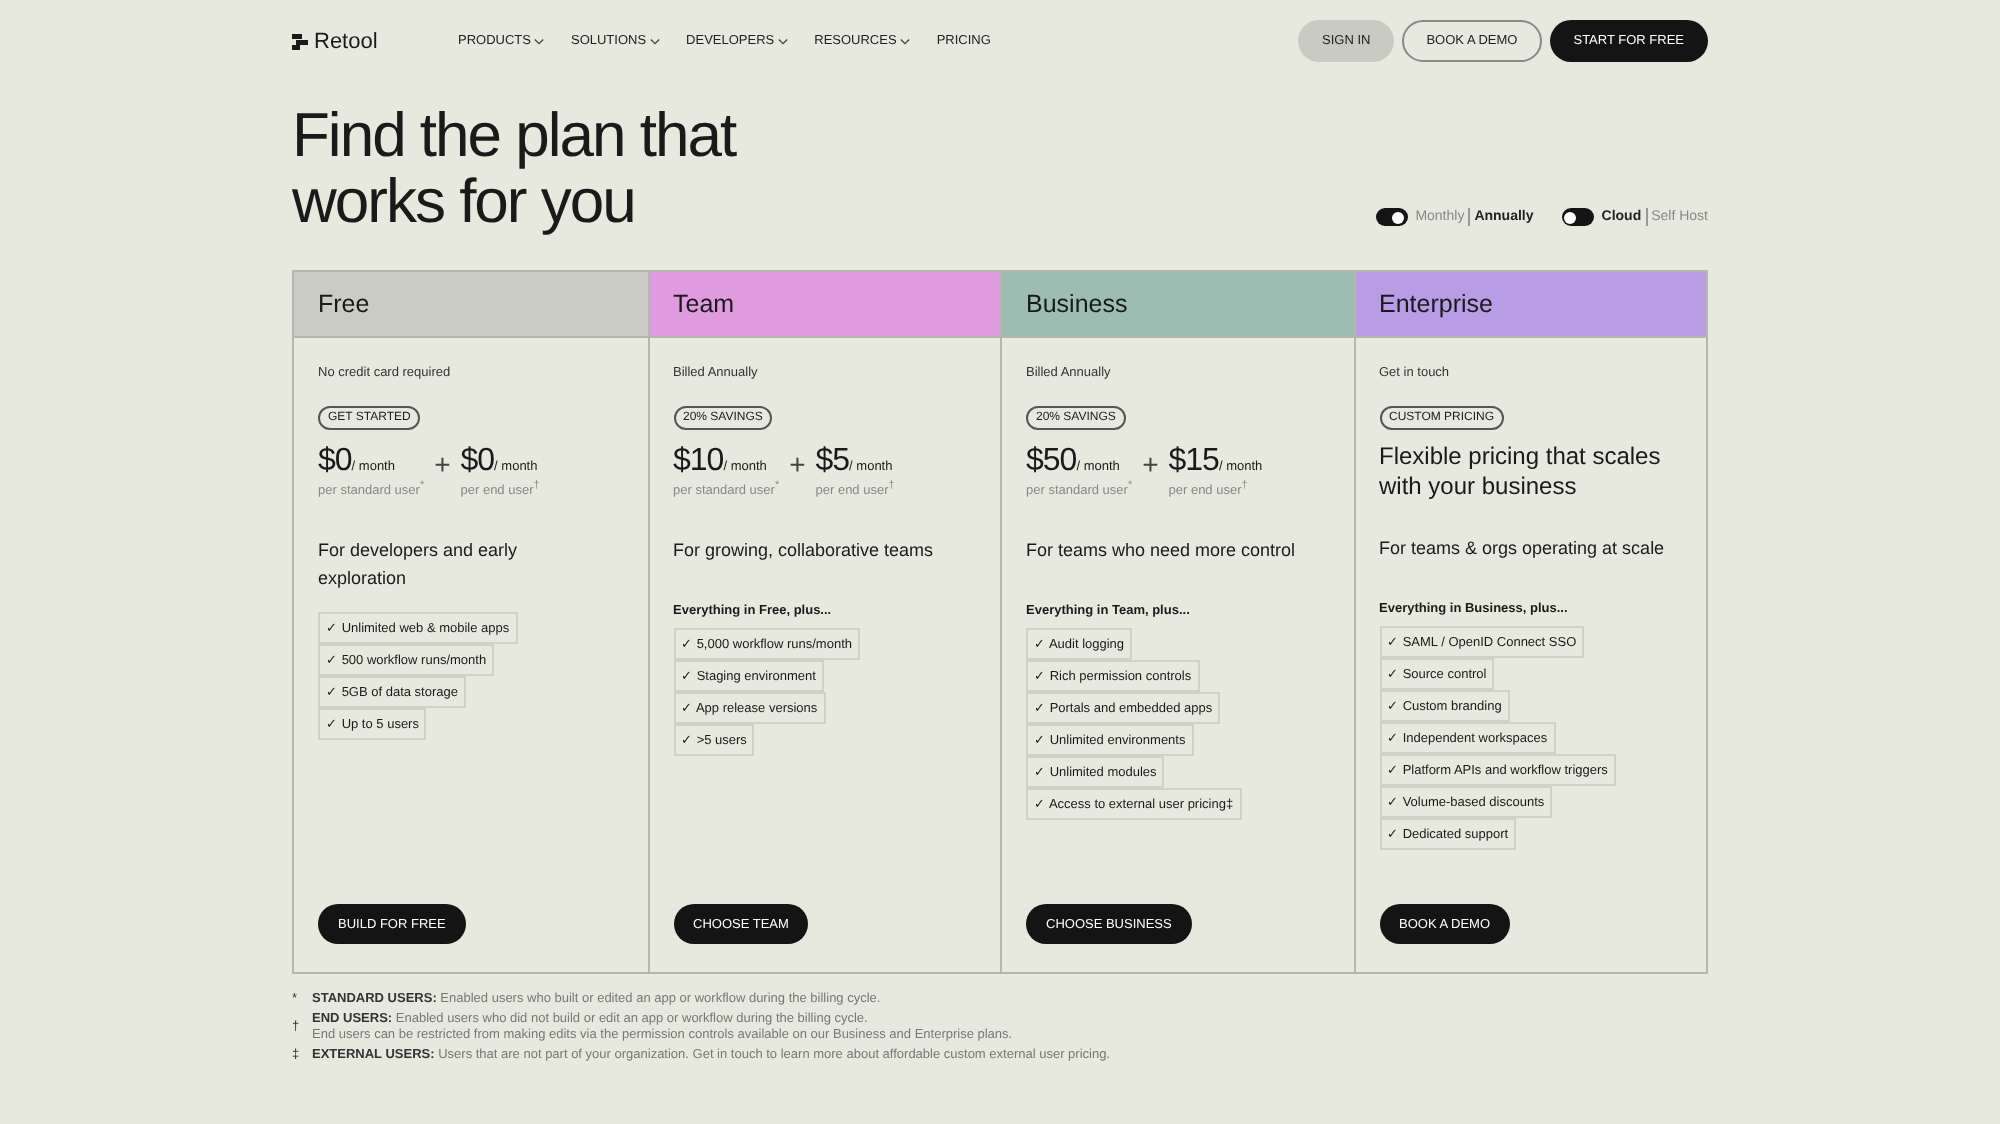  Describe the element at coordinates (470, 305) in the screenshot. I see `plan-header: Free` at that location.